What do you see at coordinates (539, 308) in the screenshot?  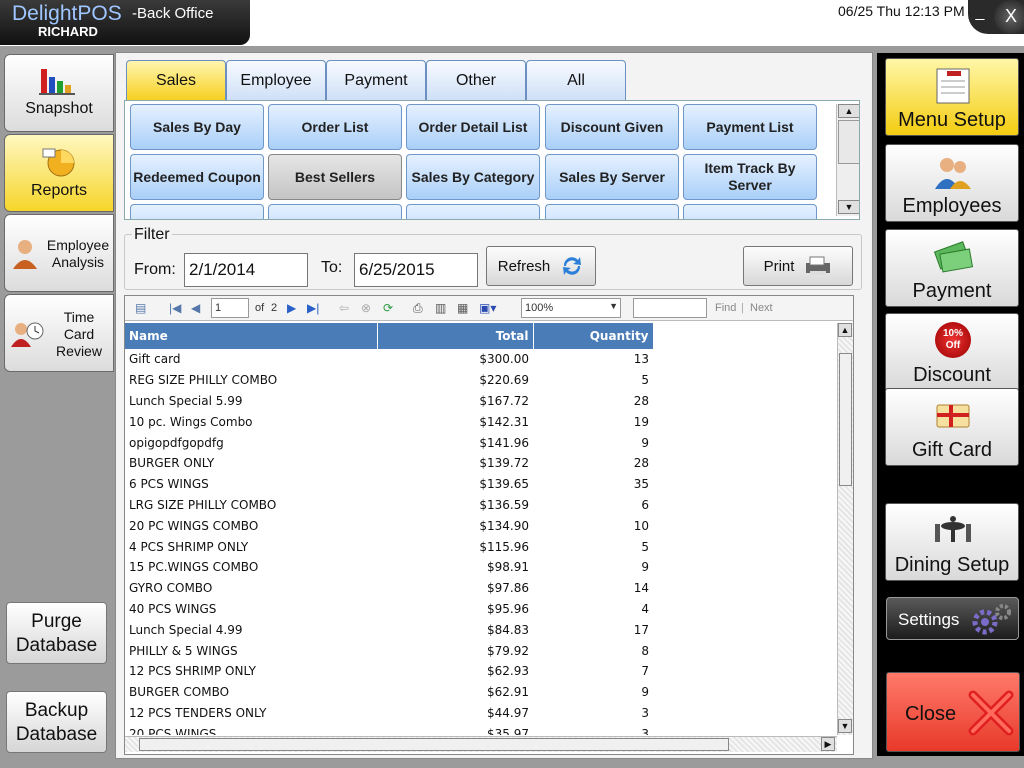 I see `zoom-value: 100%` at bounding box center [539, 308].